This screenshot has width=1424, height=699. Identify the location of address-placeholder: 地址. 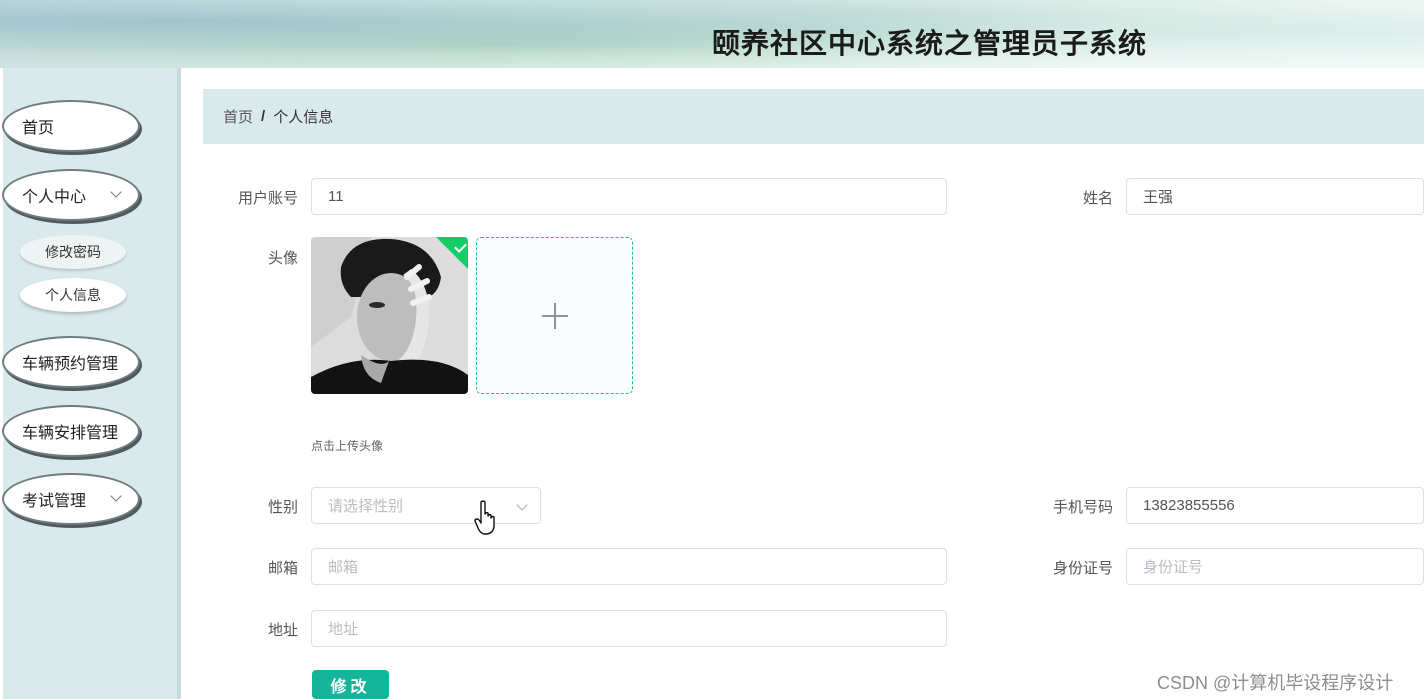
(343, 629).